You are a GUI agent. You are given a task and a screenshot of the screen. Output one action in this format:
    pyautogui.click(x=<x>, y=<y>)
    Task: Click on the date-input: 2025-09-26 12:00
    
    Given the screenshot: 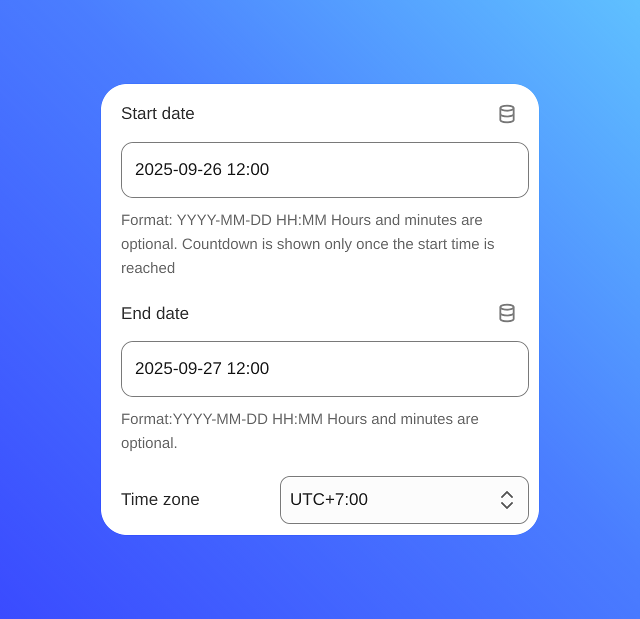 What is the action you would take?
    pyautogui.click(x=325, y=170)
    